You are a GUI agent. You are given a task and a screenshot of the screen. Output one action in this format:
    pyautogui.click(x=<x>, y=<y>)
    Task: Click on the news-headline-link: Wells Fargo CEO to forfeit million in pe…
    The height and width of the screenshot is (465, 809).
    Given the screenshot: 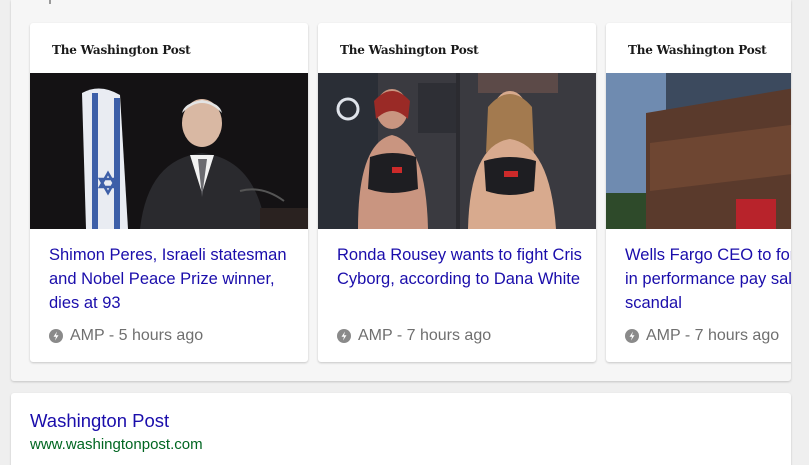 What is the action you would take?
    pyautogui.click(x=708, y=279)
    